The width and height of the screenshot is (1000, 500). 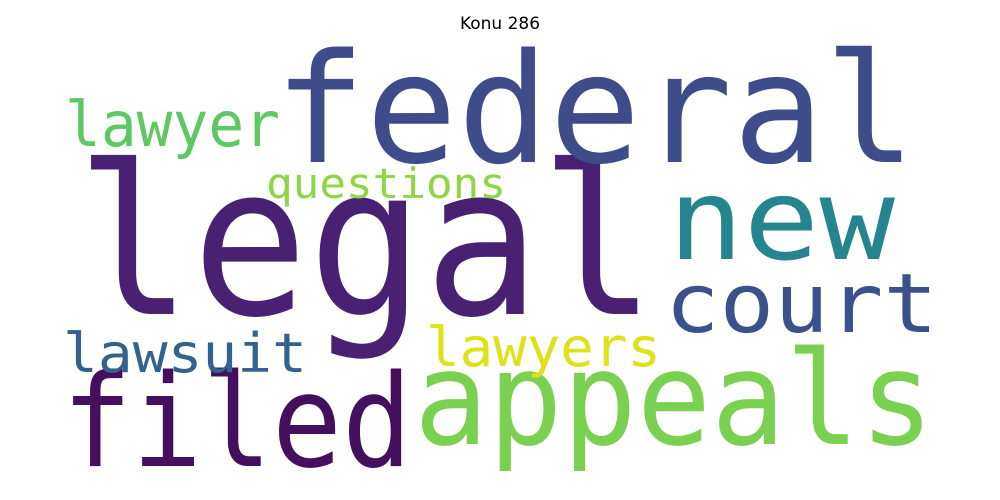 What do you see at coordinates (801, 304) in the screenshot?
I see `word-court: court` at bounding box center [801, 304].